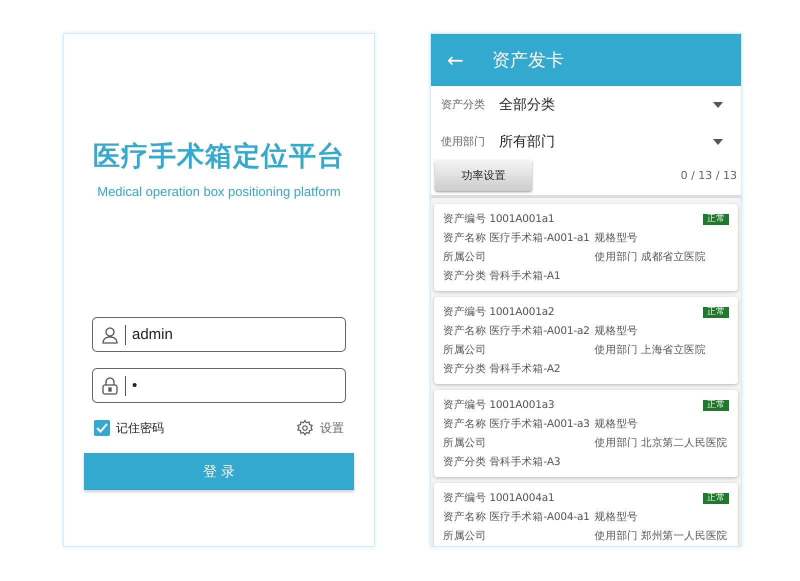 This screenshot has height=581, width=800. I want to click on asset-card: 资产编号 1001A001a2 正常 资产名称 医疗手术箱-A001-a2 规格型号 所属公司 使用部门 上海省立医院 资产分类 骨科手术箱-A2, so click(586, 340).